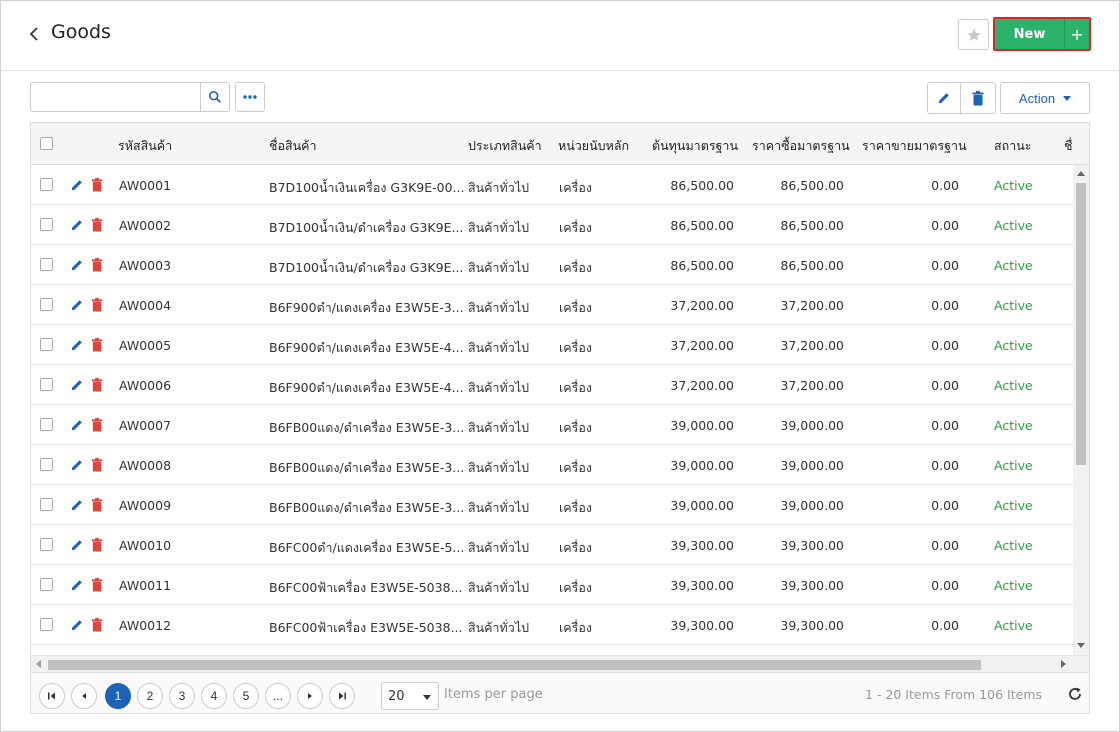 Image resolution: width=1120 pixels, height=732 pixels. What do you see at coordinates (150, 696) in the screenshot?
I see `page-button-2: 2` at bounding box center [150, 696].